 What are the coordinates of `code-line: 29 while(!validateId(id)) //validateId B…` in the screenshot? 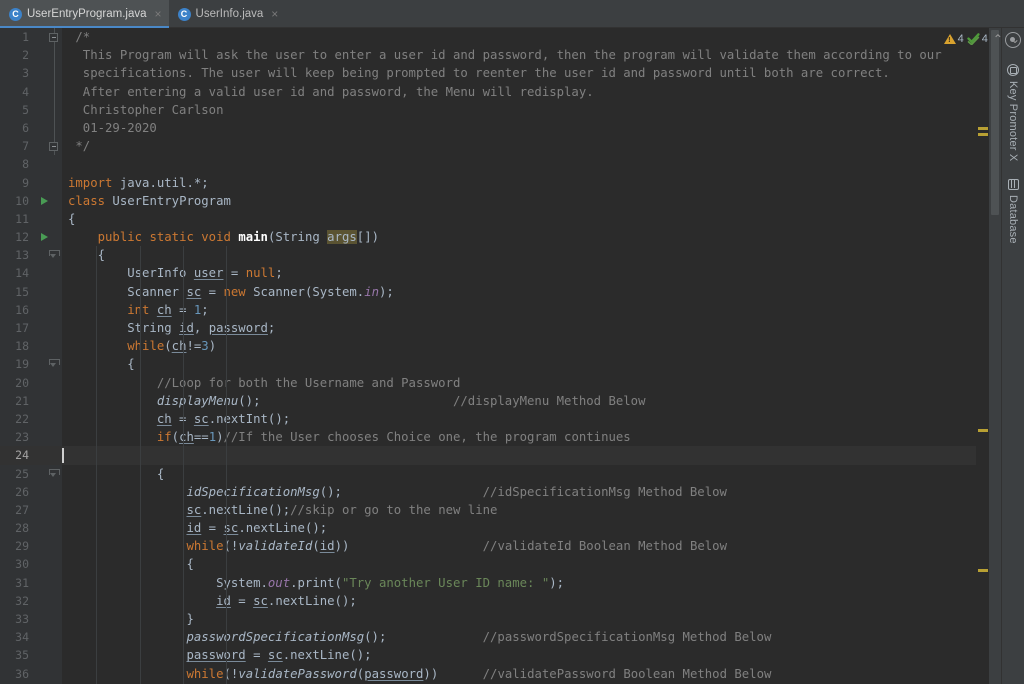 It's located at (488, 546).